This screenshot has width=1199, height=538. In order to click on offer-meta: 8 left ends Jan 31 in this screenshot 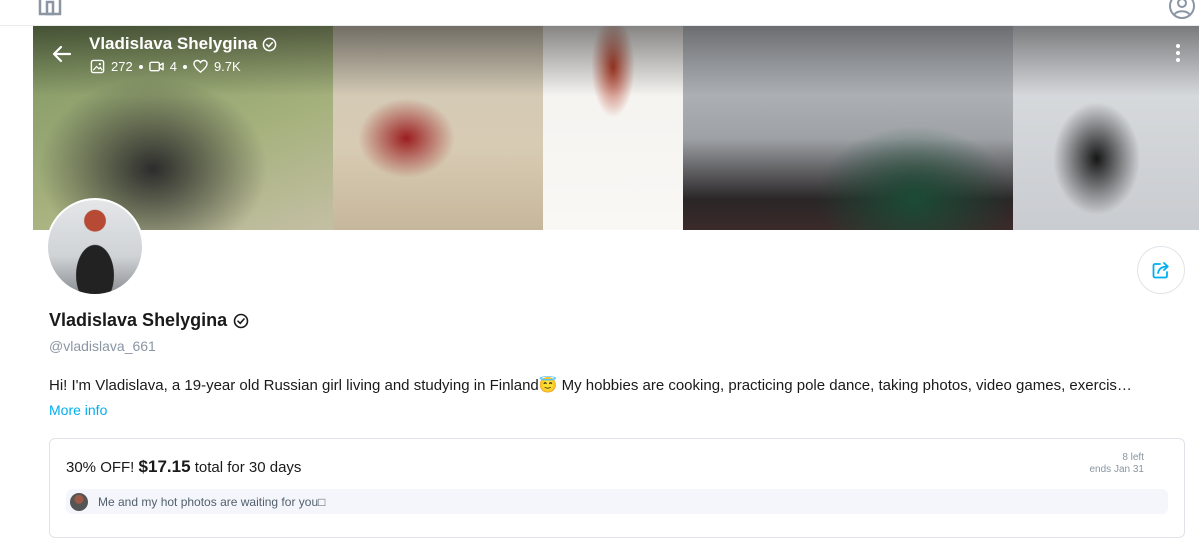, I will do `click(1117, 464)`.